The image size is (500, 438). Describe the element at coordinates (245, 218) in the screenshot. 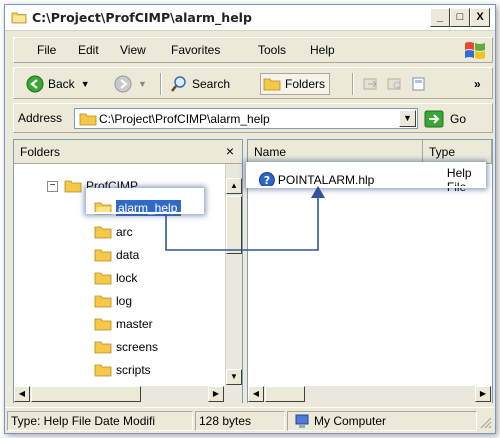

I see `callout-connector` at that location.